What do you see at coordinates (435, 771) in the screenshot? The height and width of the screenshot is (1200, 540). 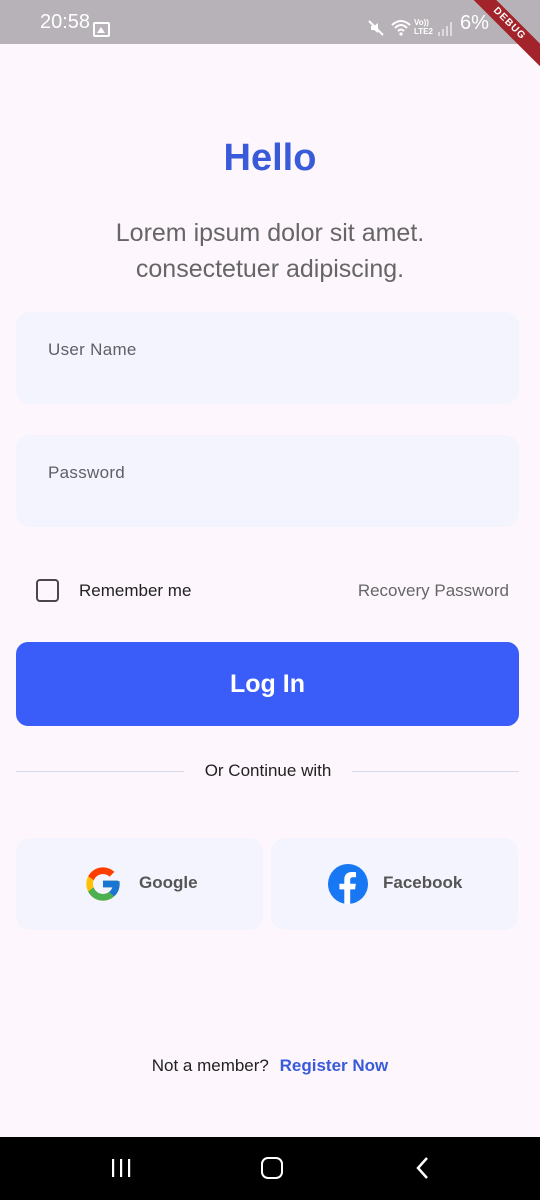 I see `divider-right` at bounding box center [435, 771].